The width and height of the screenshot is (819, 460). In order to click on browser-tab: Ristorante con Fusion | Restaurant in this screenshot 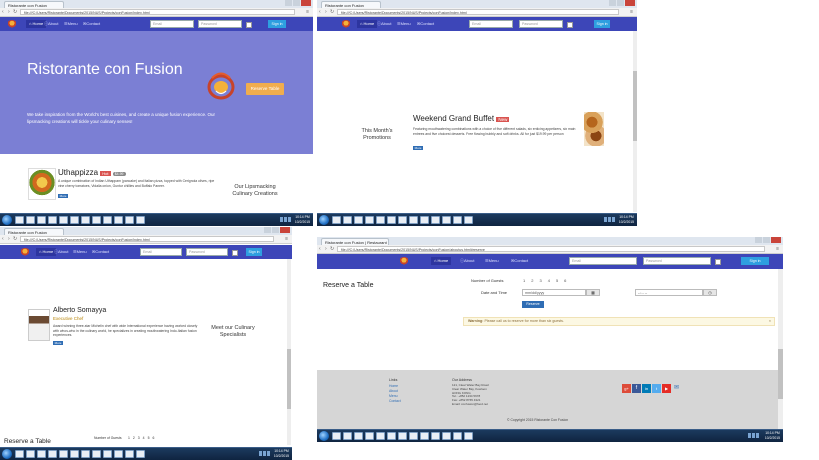, I will do `click(355, 241)`.